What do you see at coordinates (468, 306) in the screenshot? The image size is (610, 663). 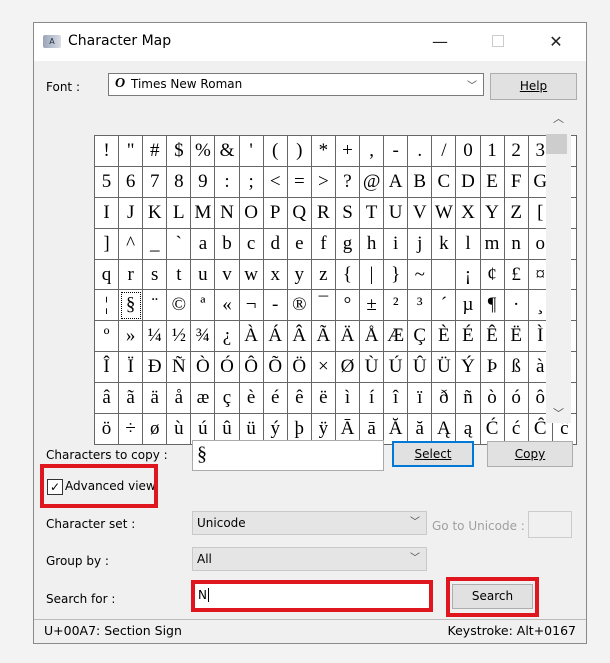 I see `character-cell: µ` at bounding box center [468, 306].